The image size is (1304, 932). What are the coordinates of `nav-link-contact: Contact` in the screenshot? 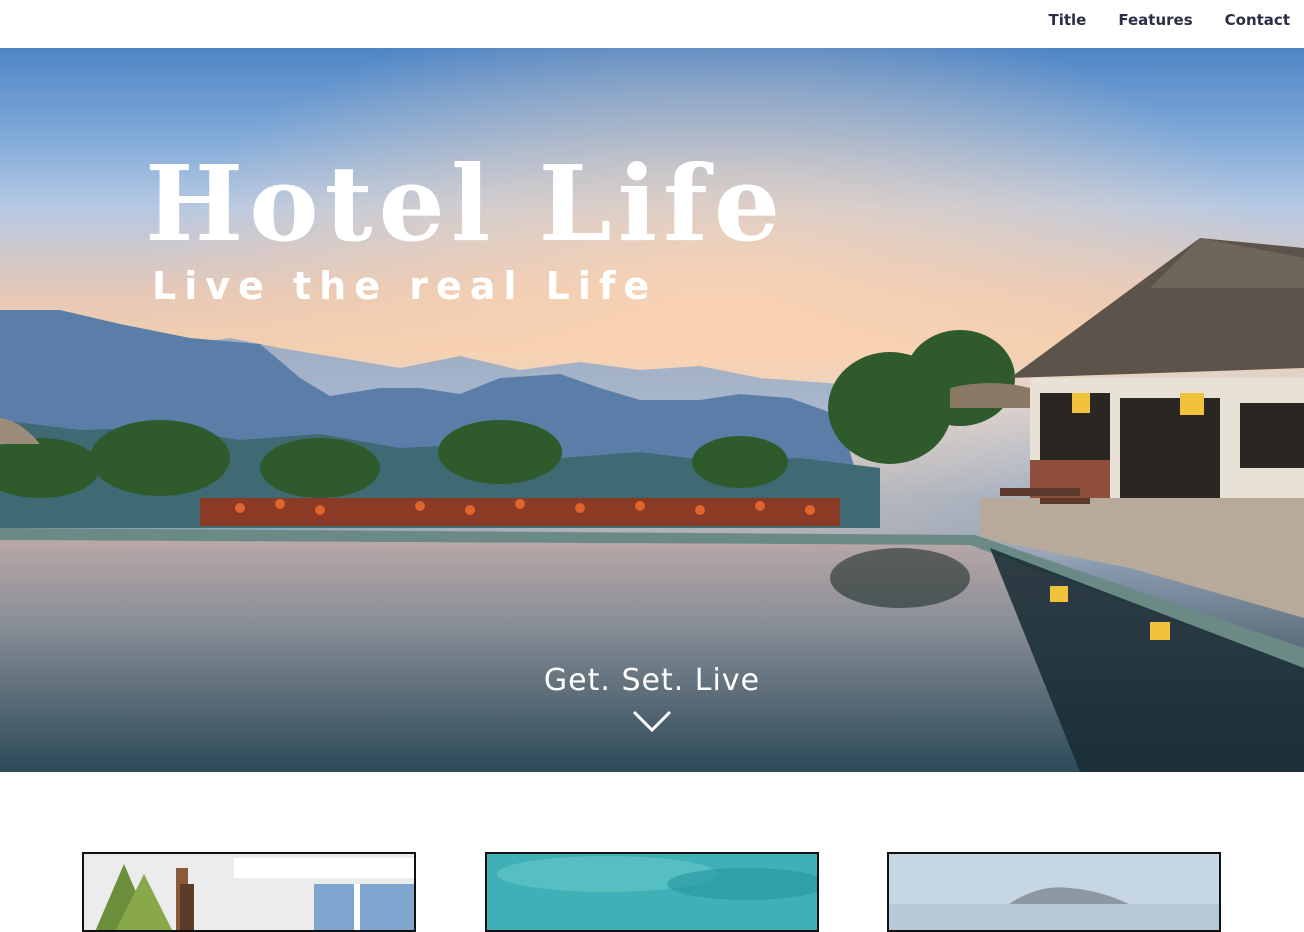 It's located at (1257, 20).